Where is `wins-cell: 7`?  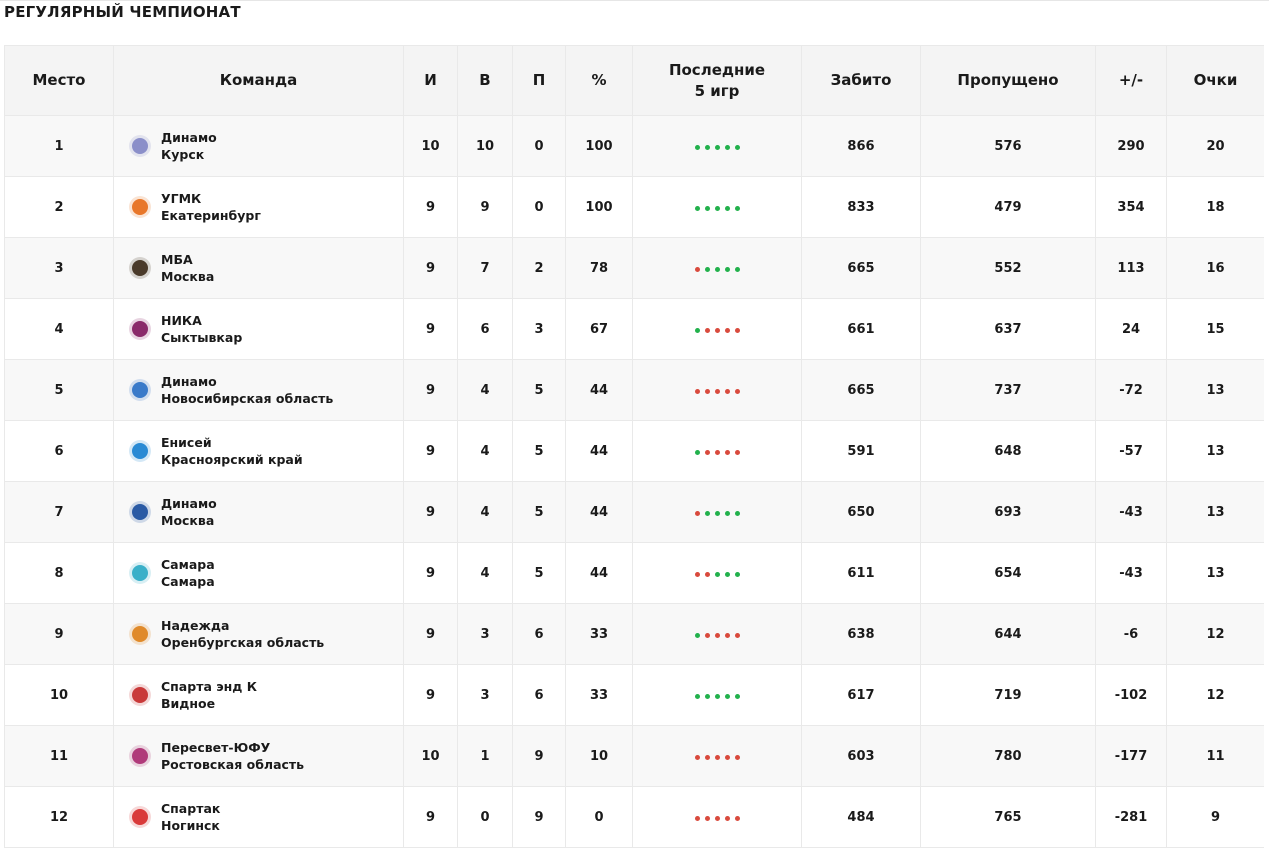
wins-cell: 7 is located at coordinates (485, 268).